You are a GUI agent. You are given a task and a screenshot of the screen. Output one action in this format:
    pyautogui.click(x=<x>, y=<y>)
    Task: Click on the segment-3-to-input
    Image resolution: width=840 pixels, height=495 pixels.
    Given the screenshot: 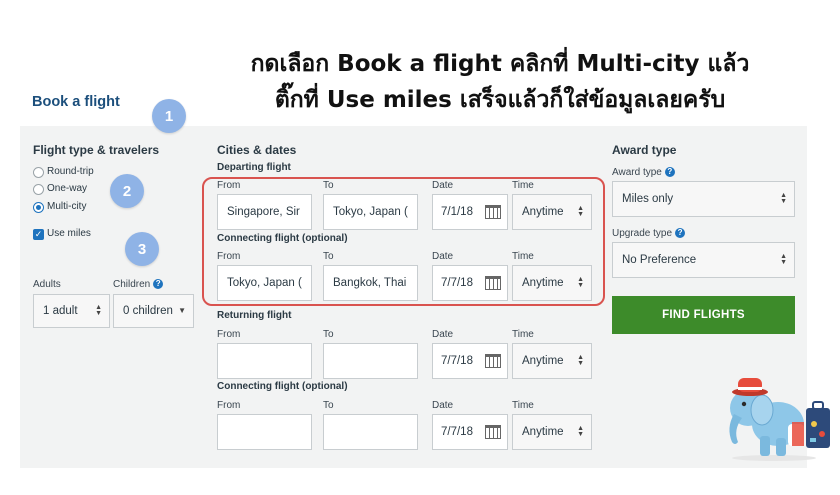 What is the action you would take?
    pyautogui.click(x=370, y=361)
    